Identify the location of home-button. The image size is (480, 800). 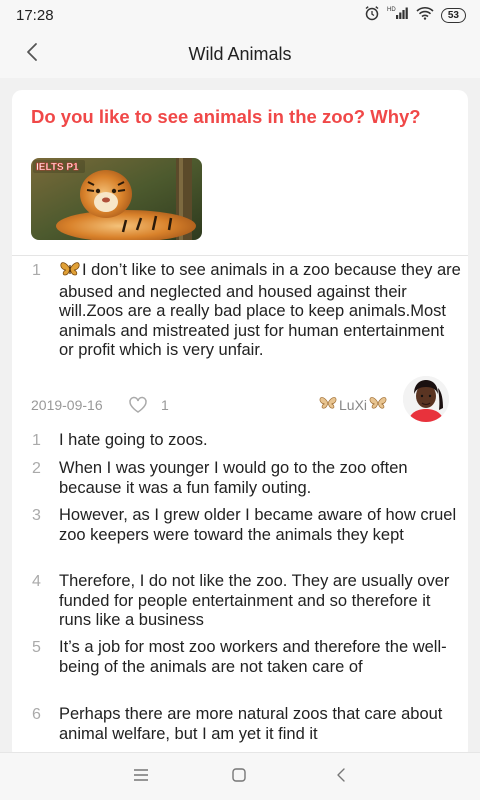
(239, 777).